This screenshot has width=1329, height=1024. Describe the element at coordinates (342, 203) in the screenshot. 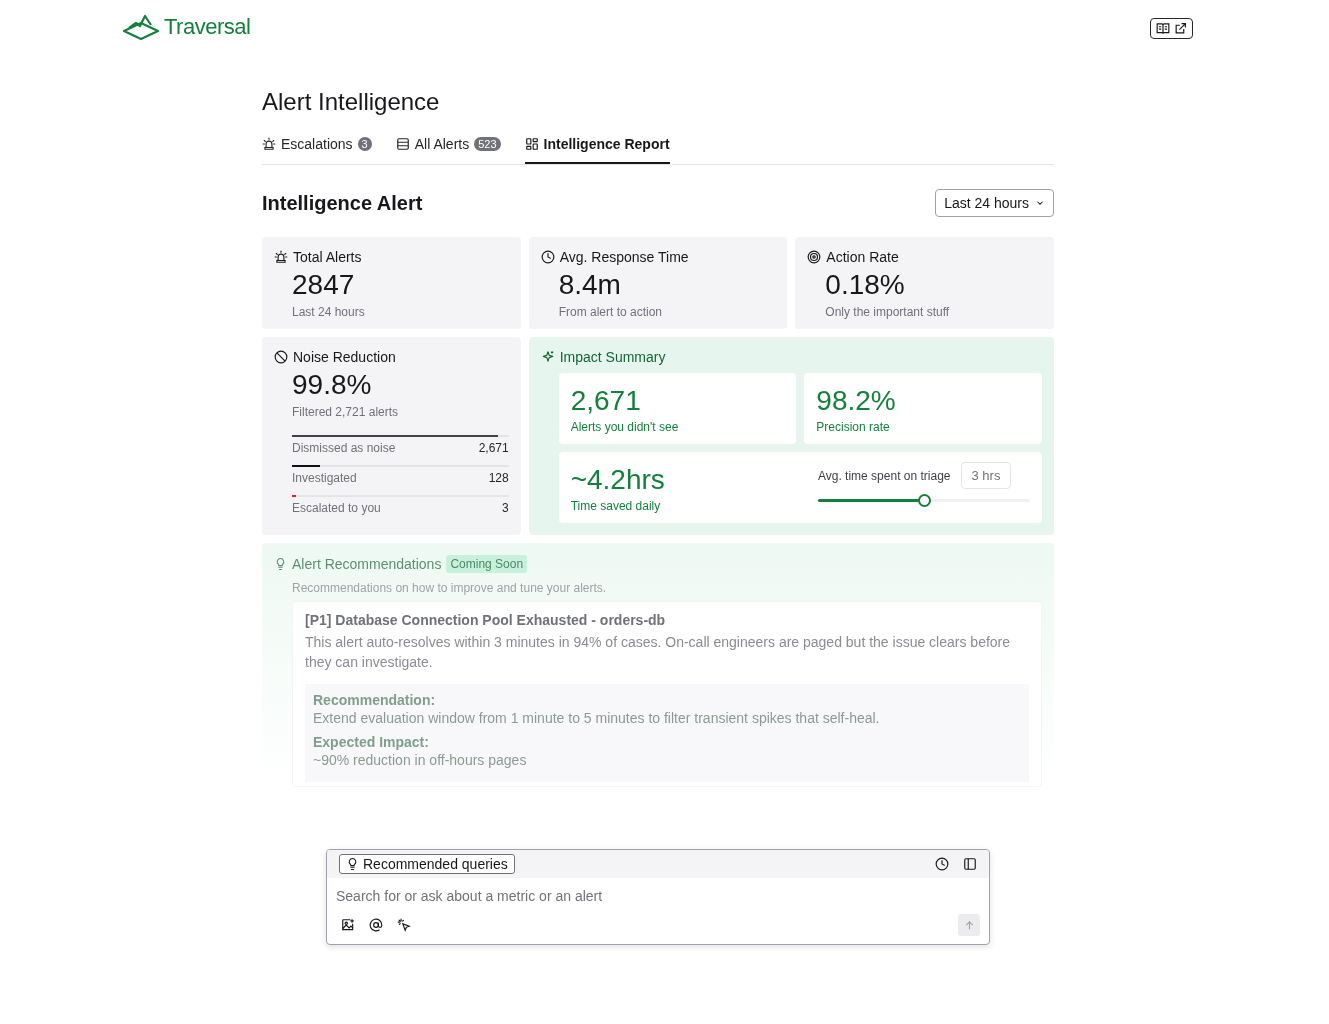

I see `section-title: Intelligence Alert` at that location.